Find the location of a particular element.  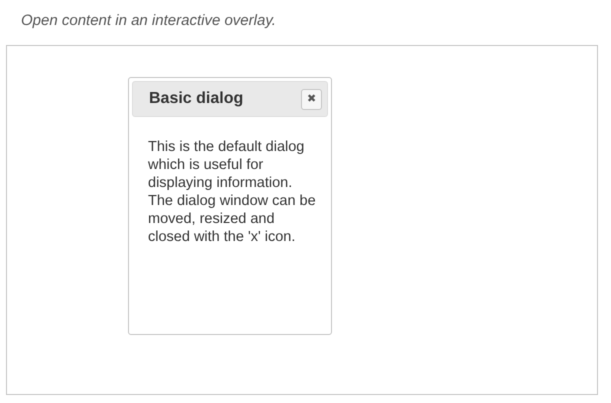

dialog-body-text: This is the default dialog which is useful for displaying information. The dialog window can be moved, resized and closed with the 'x' icon. is located at coordinates (232, 192).